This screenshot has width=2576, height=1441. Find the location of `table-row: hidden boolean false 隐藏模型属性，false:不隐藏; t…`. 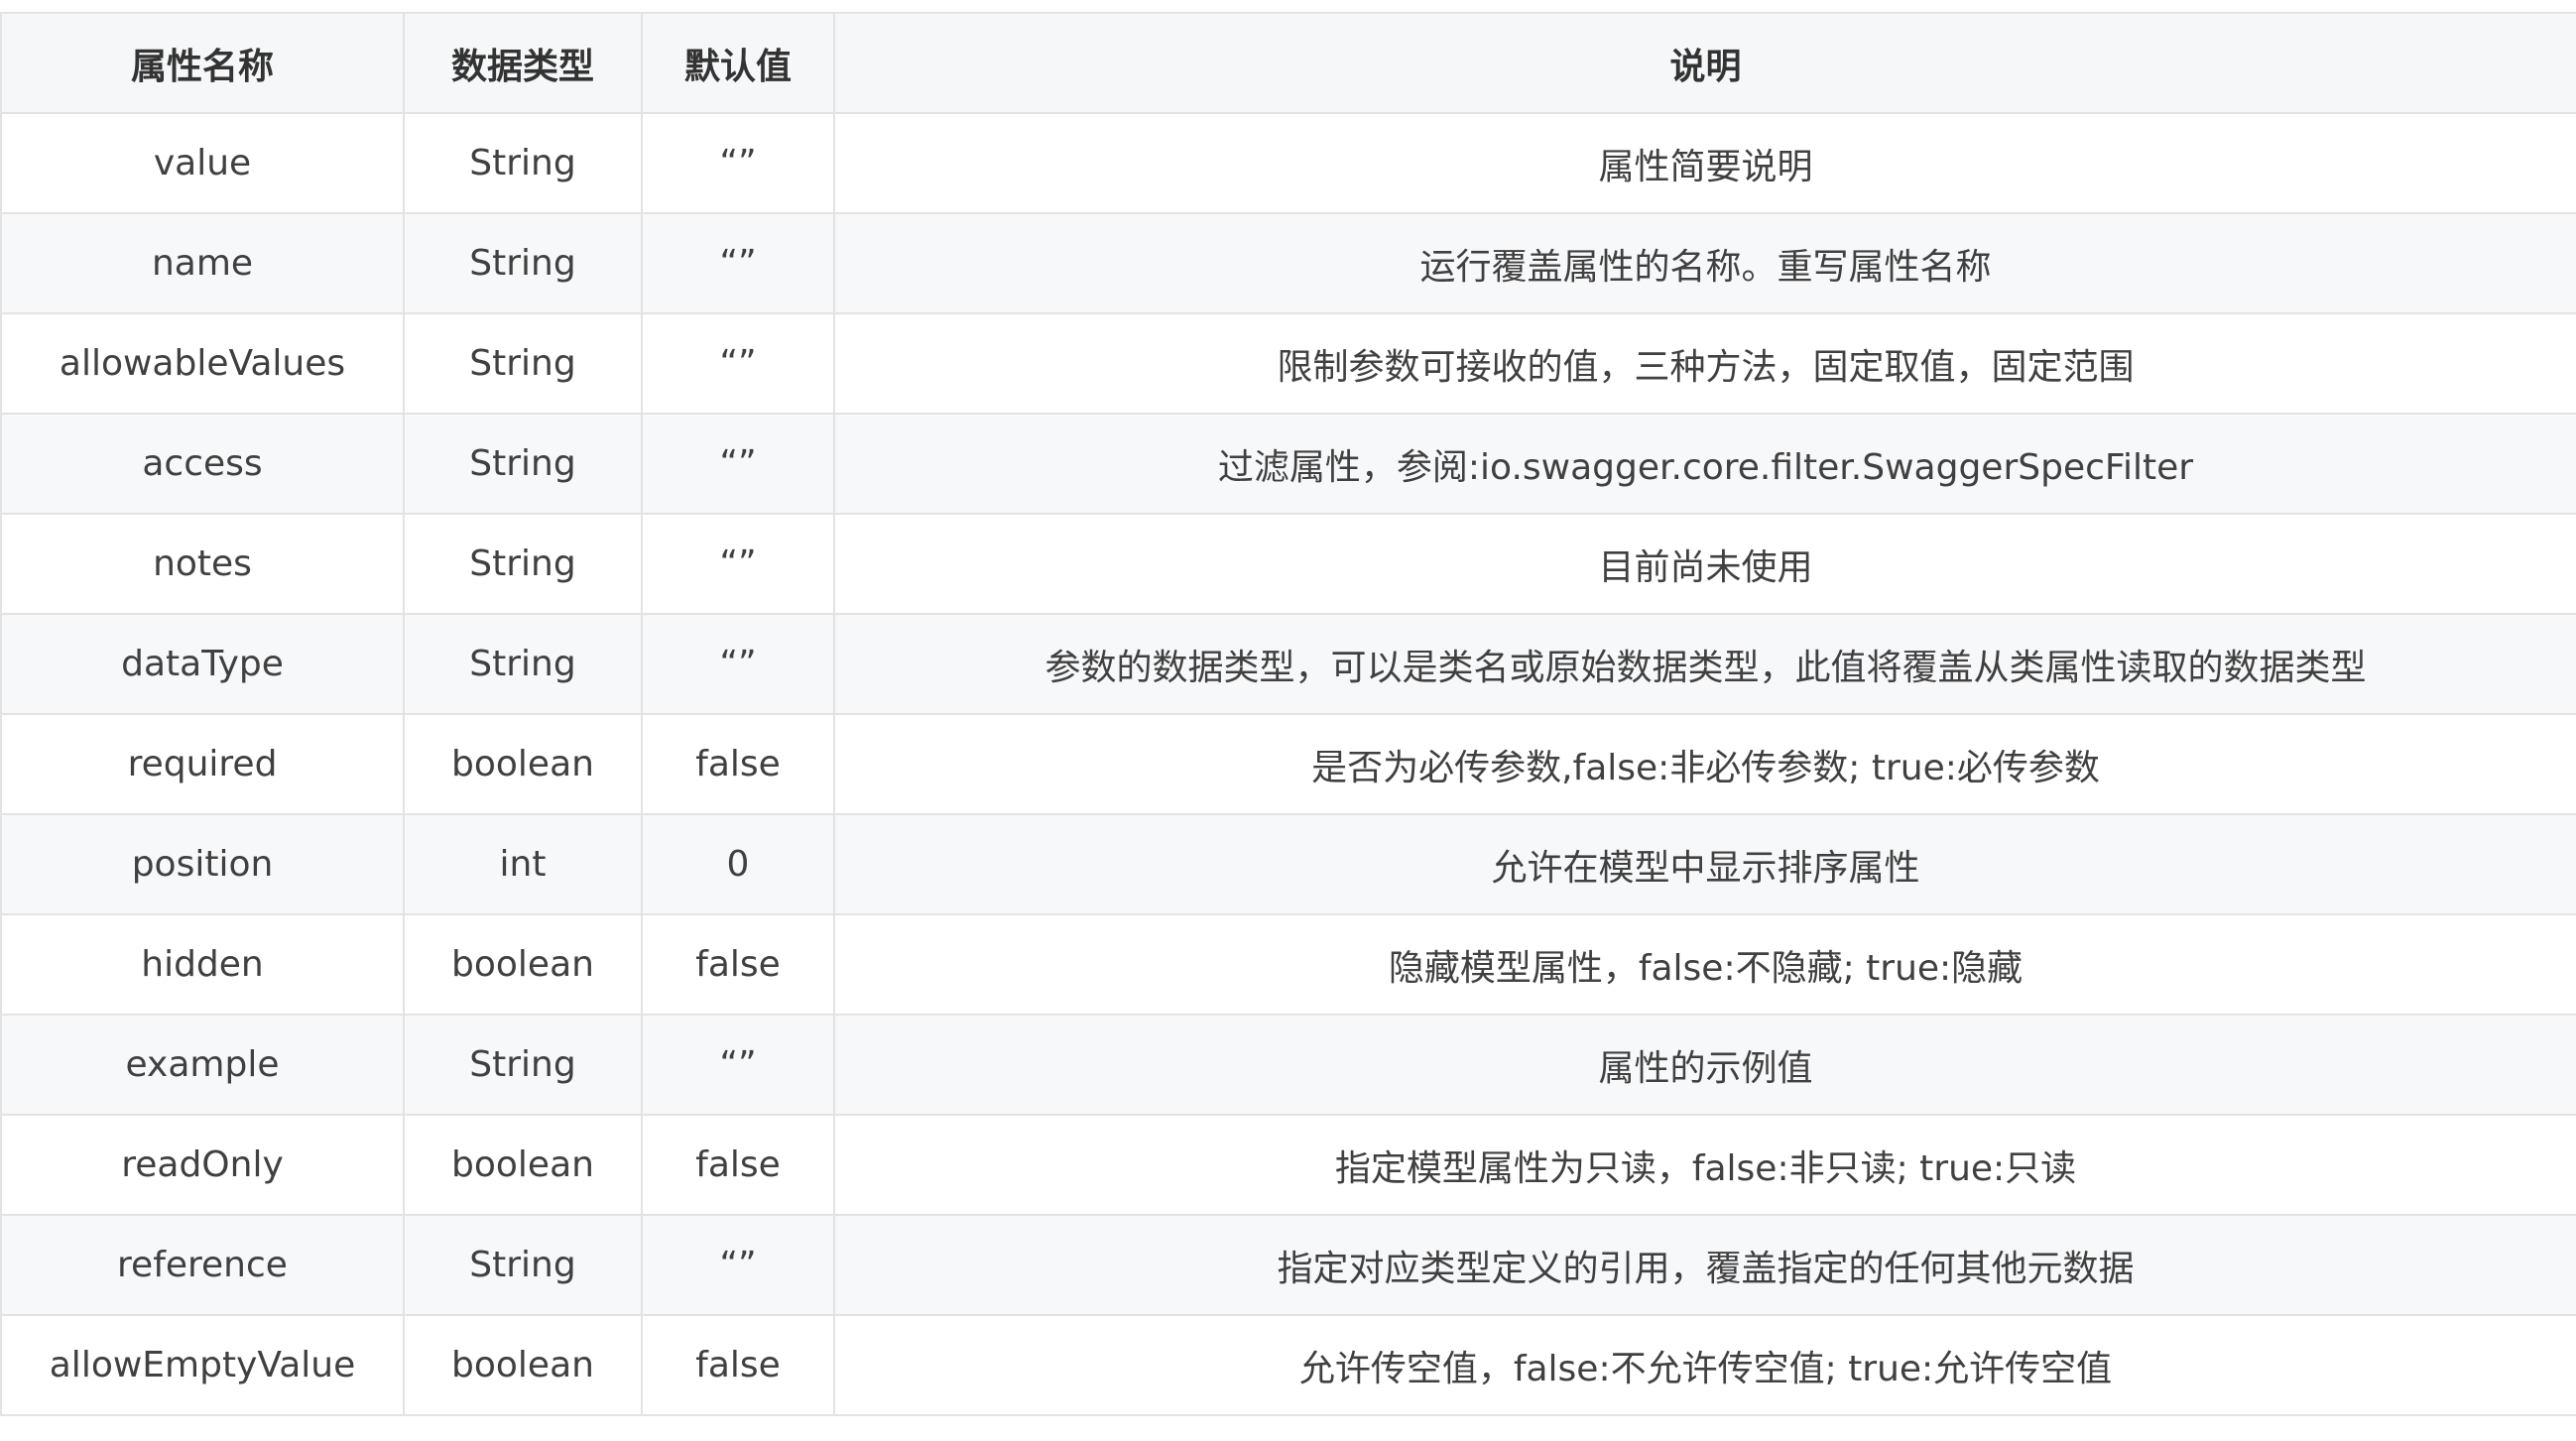

table-row: hidden boolean false 隐藏模型属性，false:不隐藏; t… is located at coordinates (1288, 964).